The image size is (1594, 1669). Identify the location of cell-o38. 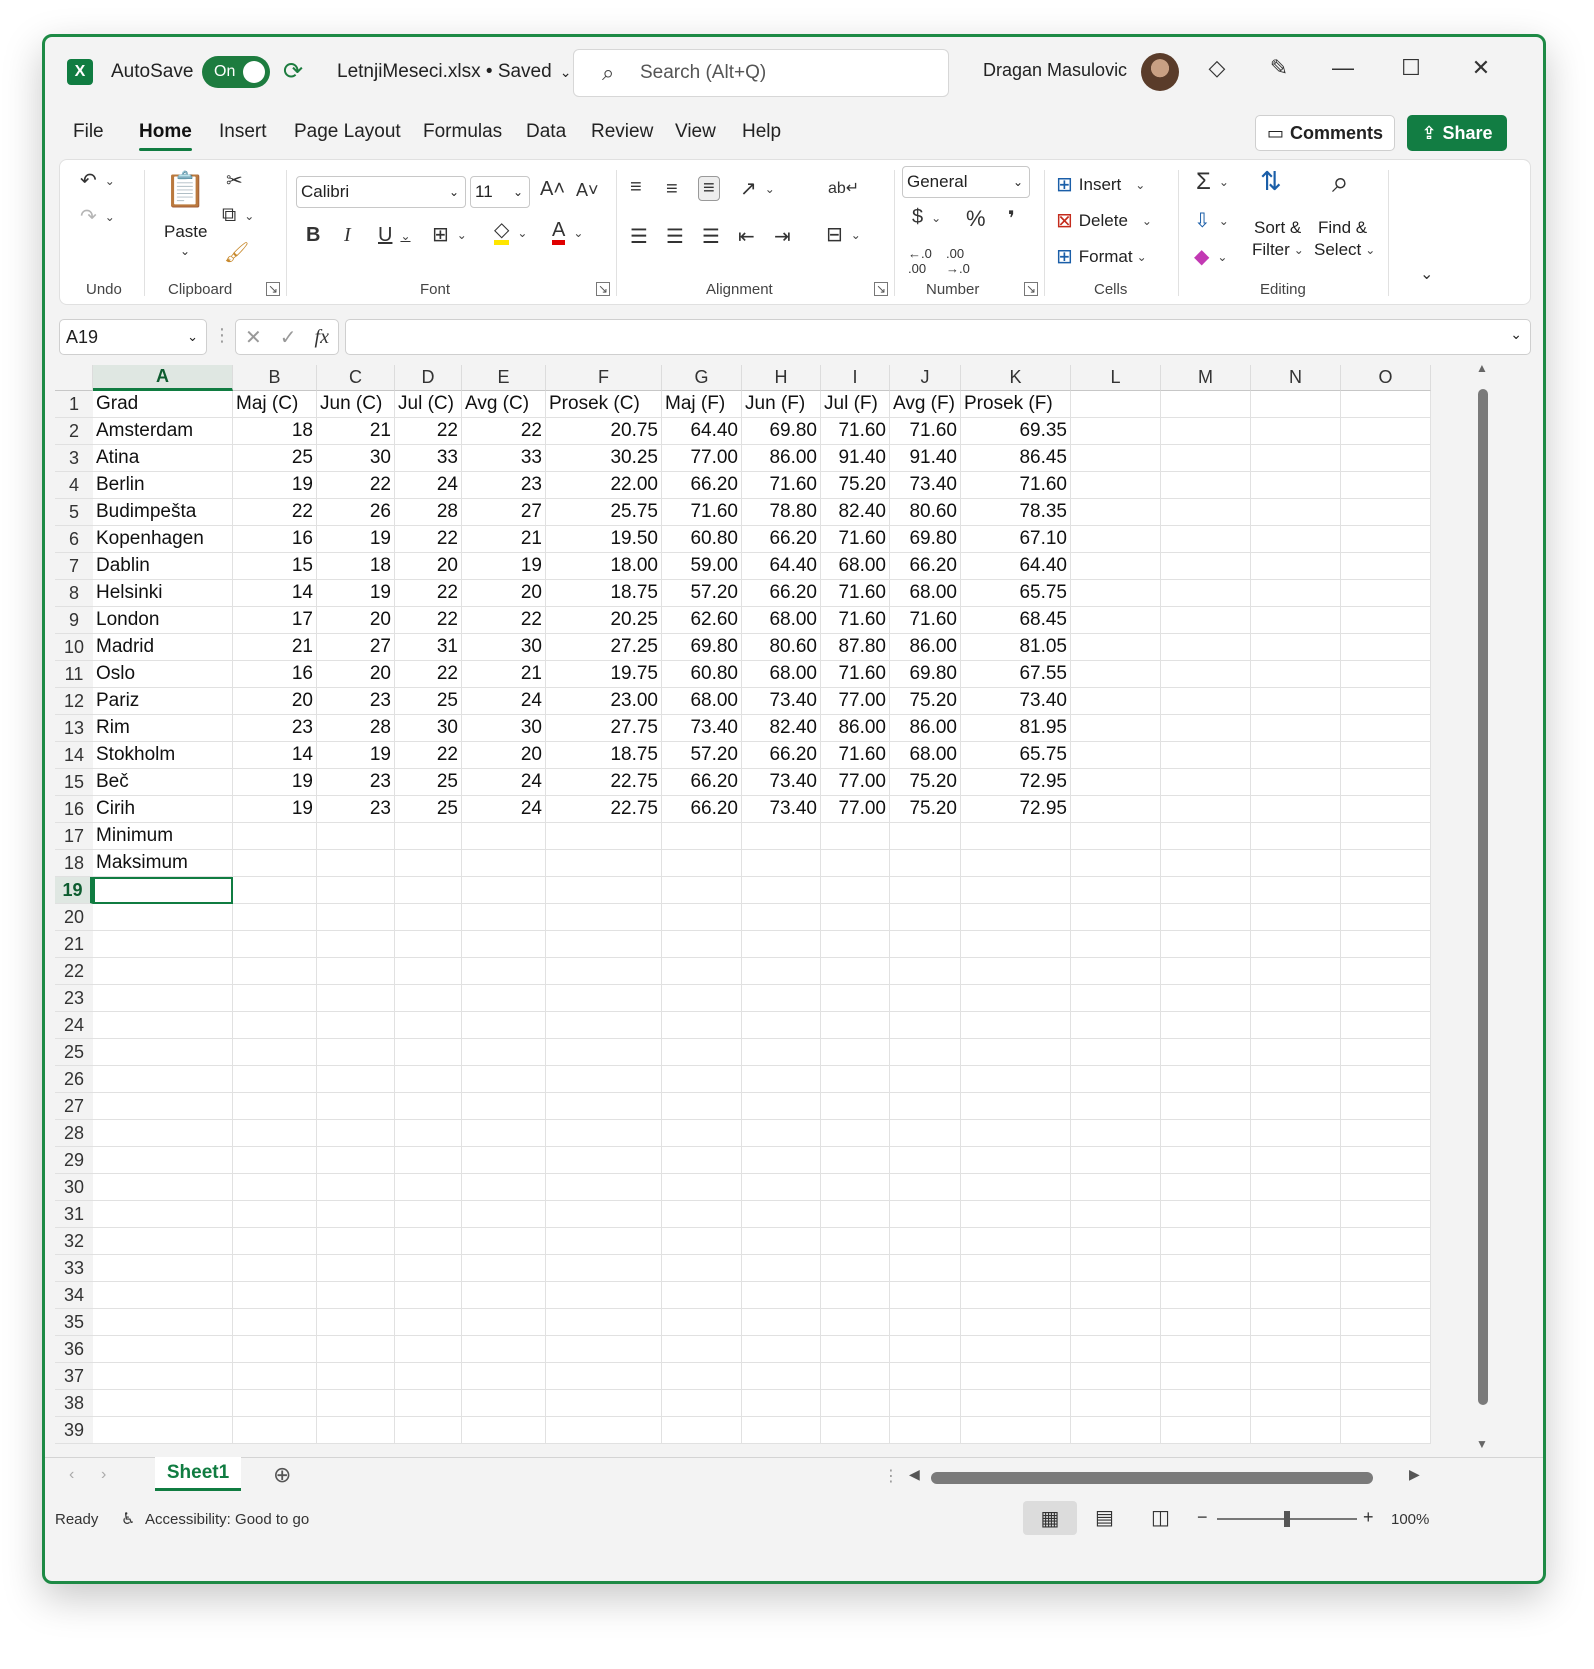
(1386, 1403).